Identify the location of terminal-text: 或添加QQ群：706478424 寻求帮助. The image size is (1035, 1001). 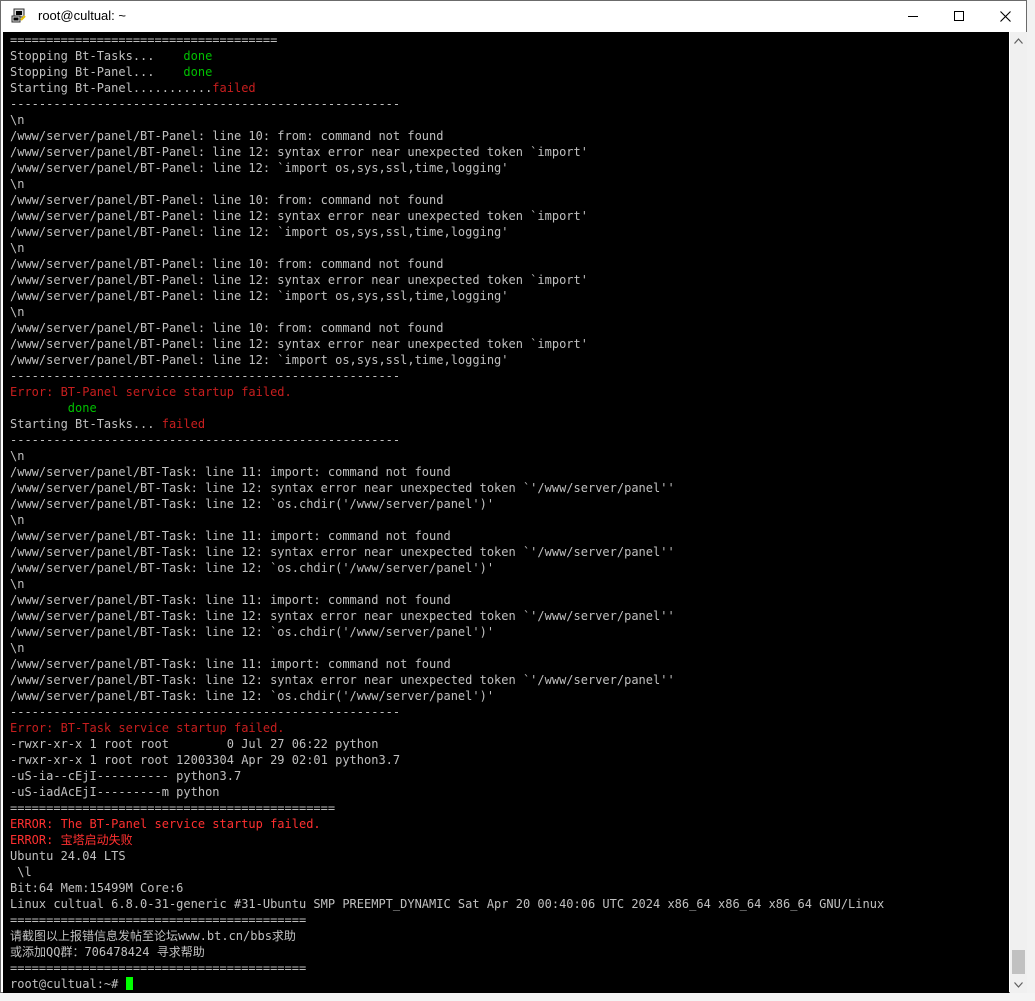
(107, 952).